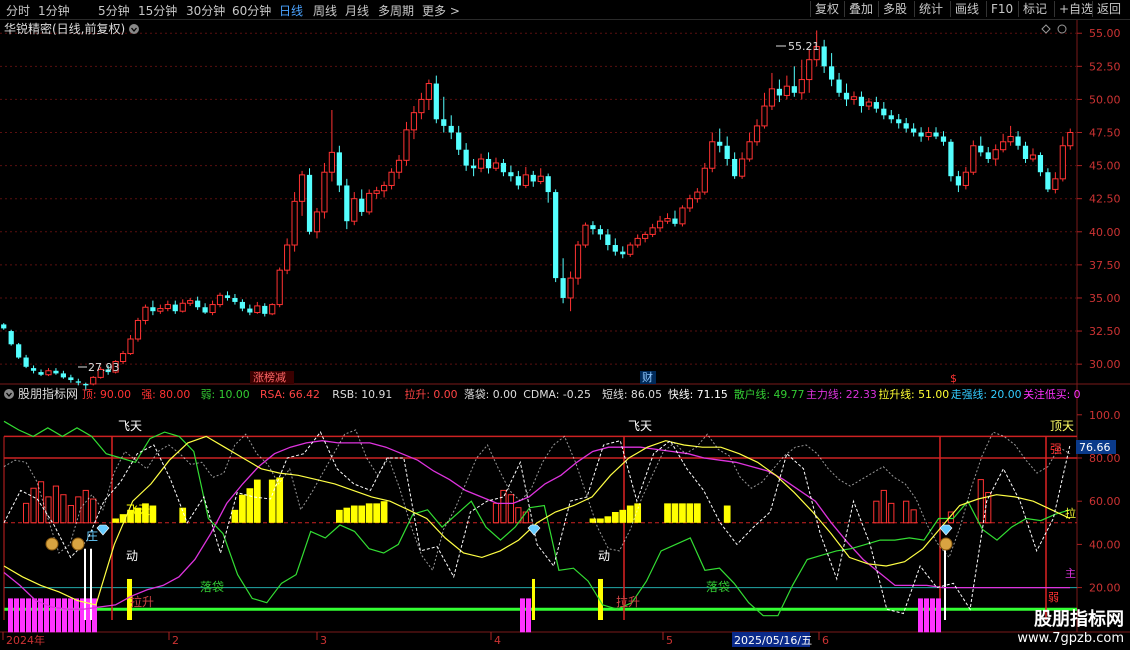  Describe the element at coordinates (175, 640) in the screenshot. I see `x-tick-label: 2` at that location.